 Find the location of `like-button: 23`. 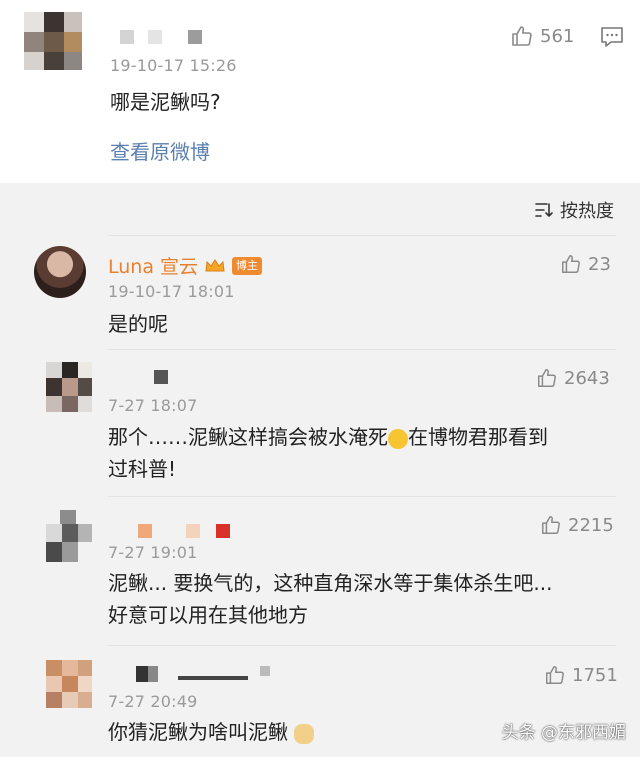

like-button: 23 is located at coordinates (585, 264).